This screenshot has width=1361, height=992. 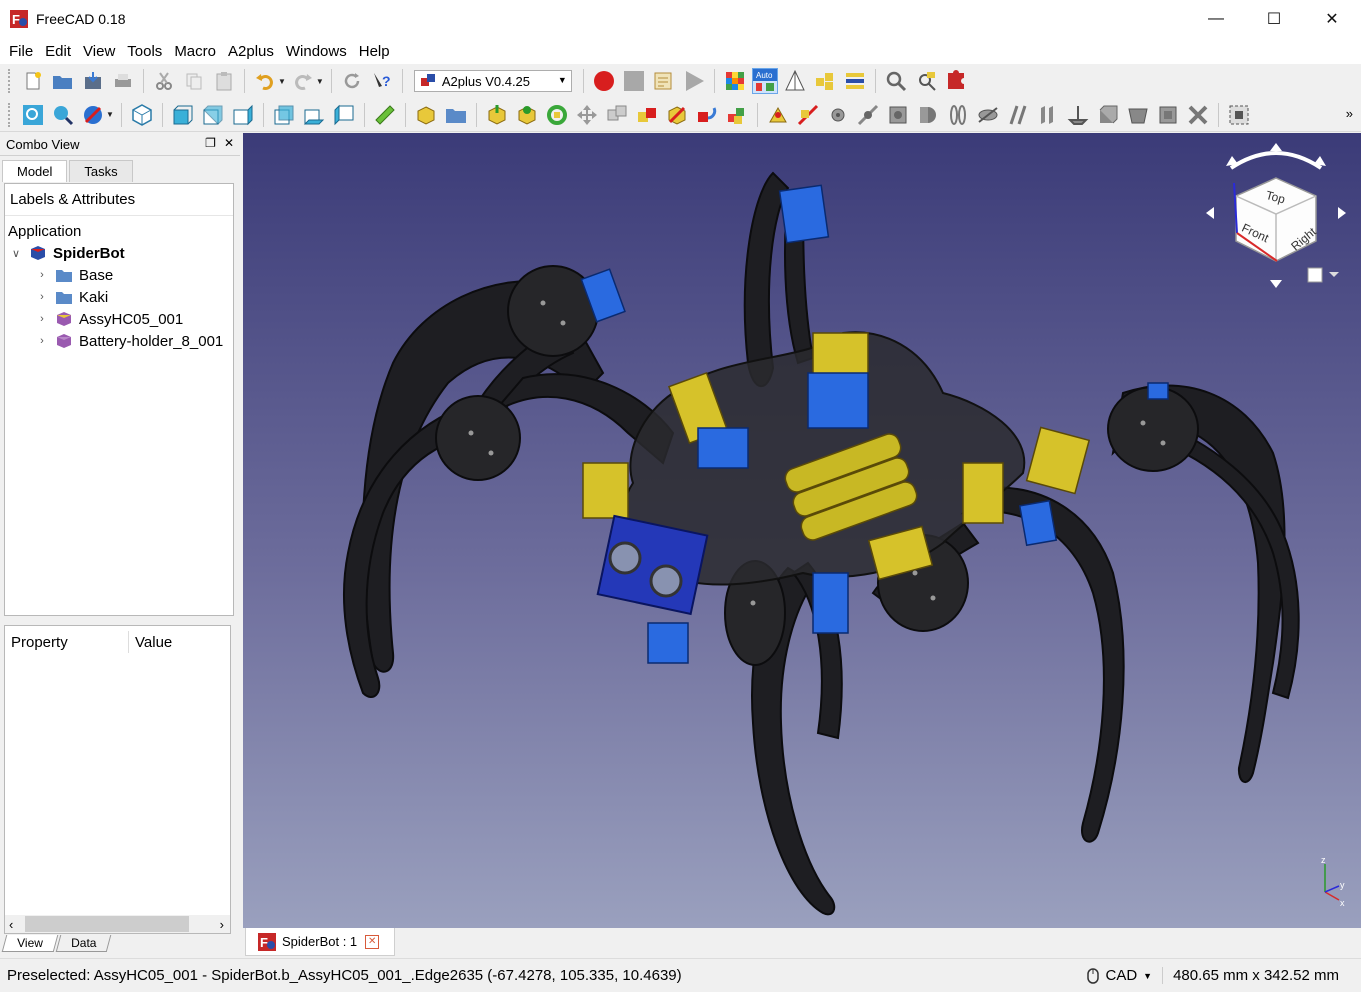 What do you see at coordinates (958, 115) in the screenshot?
I see `a2p-axis-parallel-button` at bounding box center [958, 115].